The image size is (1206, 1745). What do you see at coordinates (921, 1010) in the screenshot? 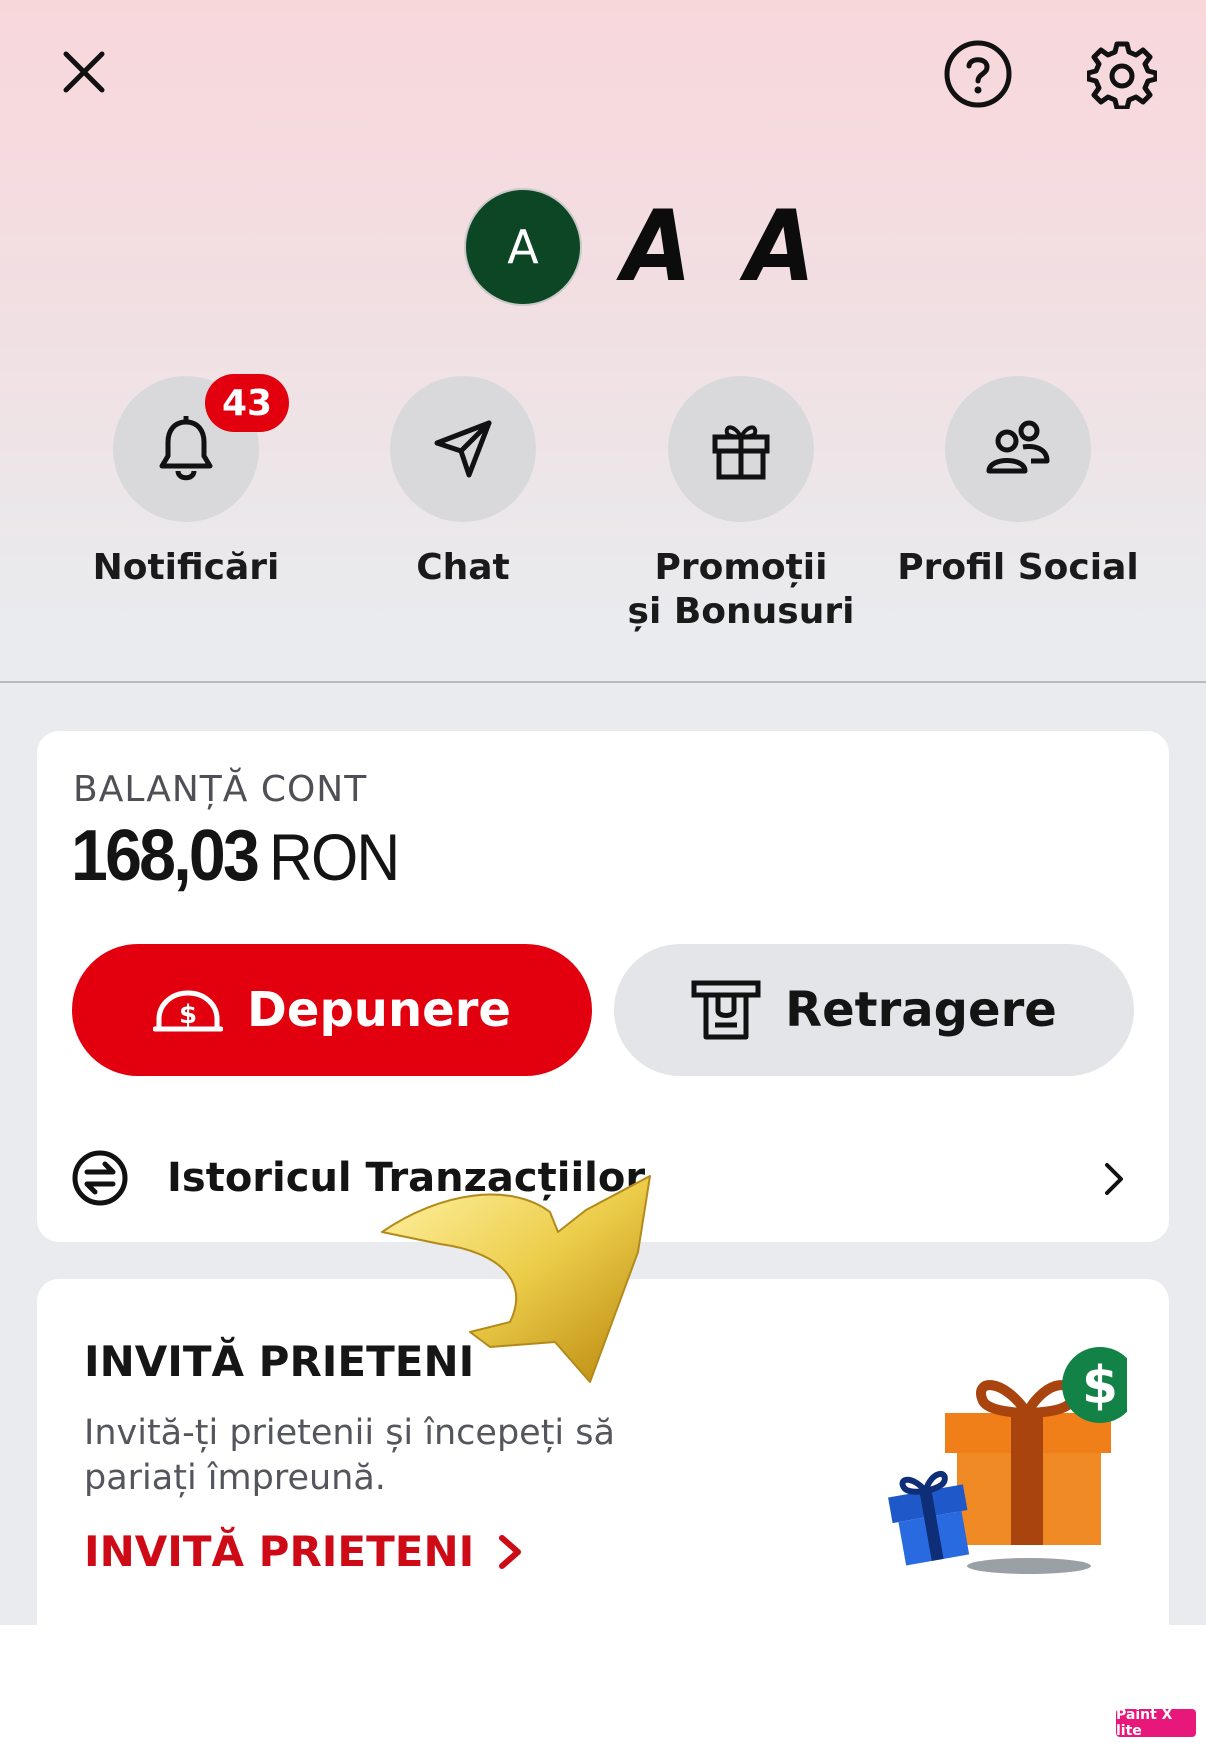
I see `withdraw-label: Retragere` at bounding box center [921, 1010].